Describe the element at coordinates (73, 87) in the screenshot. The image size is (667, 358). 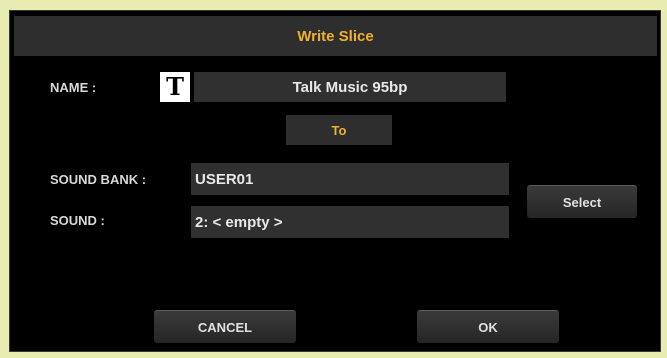
I see `name-label: NAME :` at that location.